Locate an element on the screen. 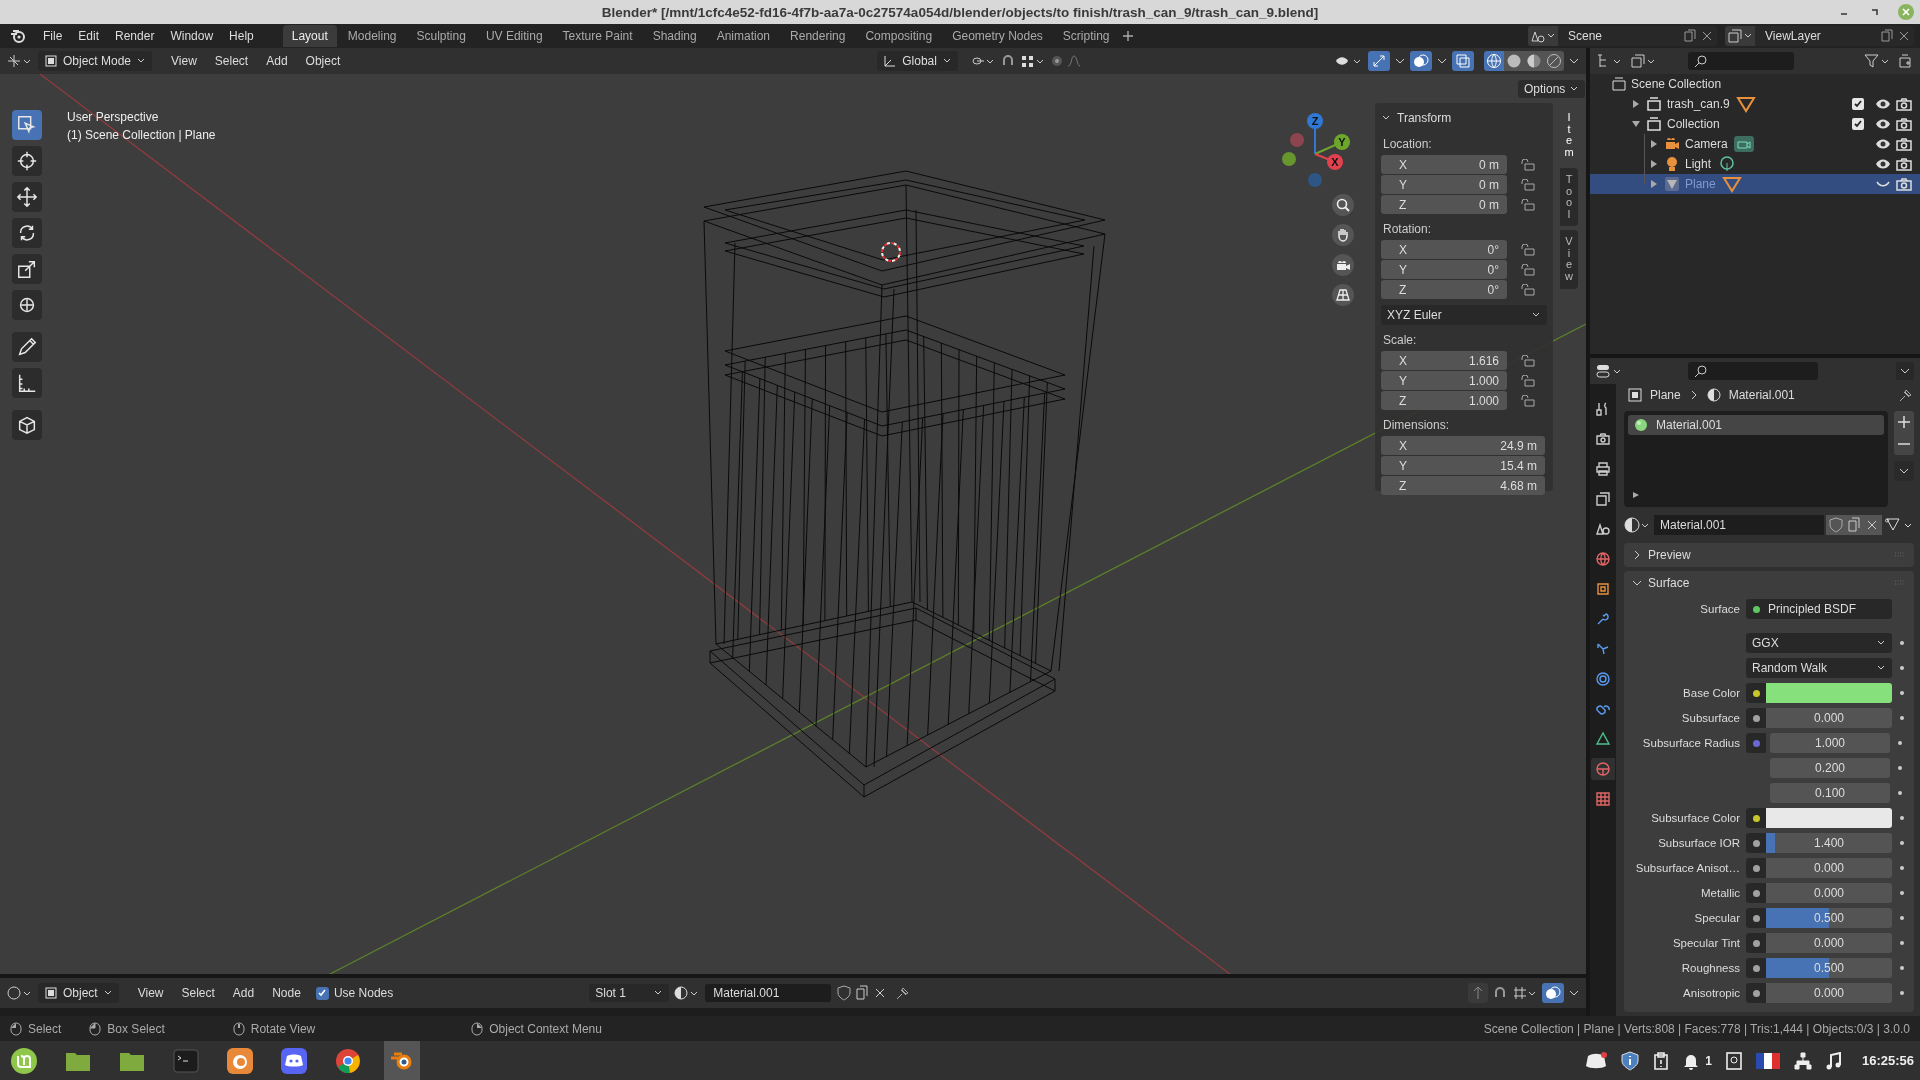  number-field: X 24.9 m is located at coordinates (1463, 445).